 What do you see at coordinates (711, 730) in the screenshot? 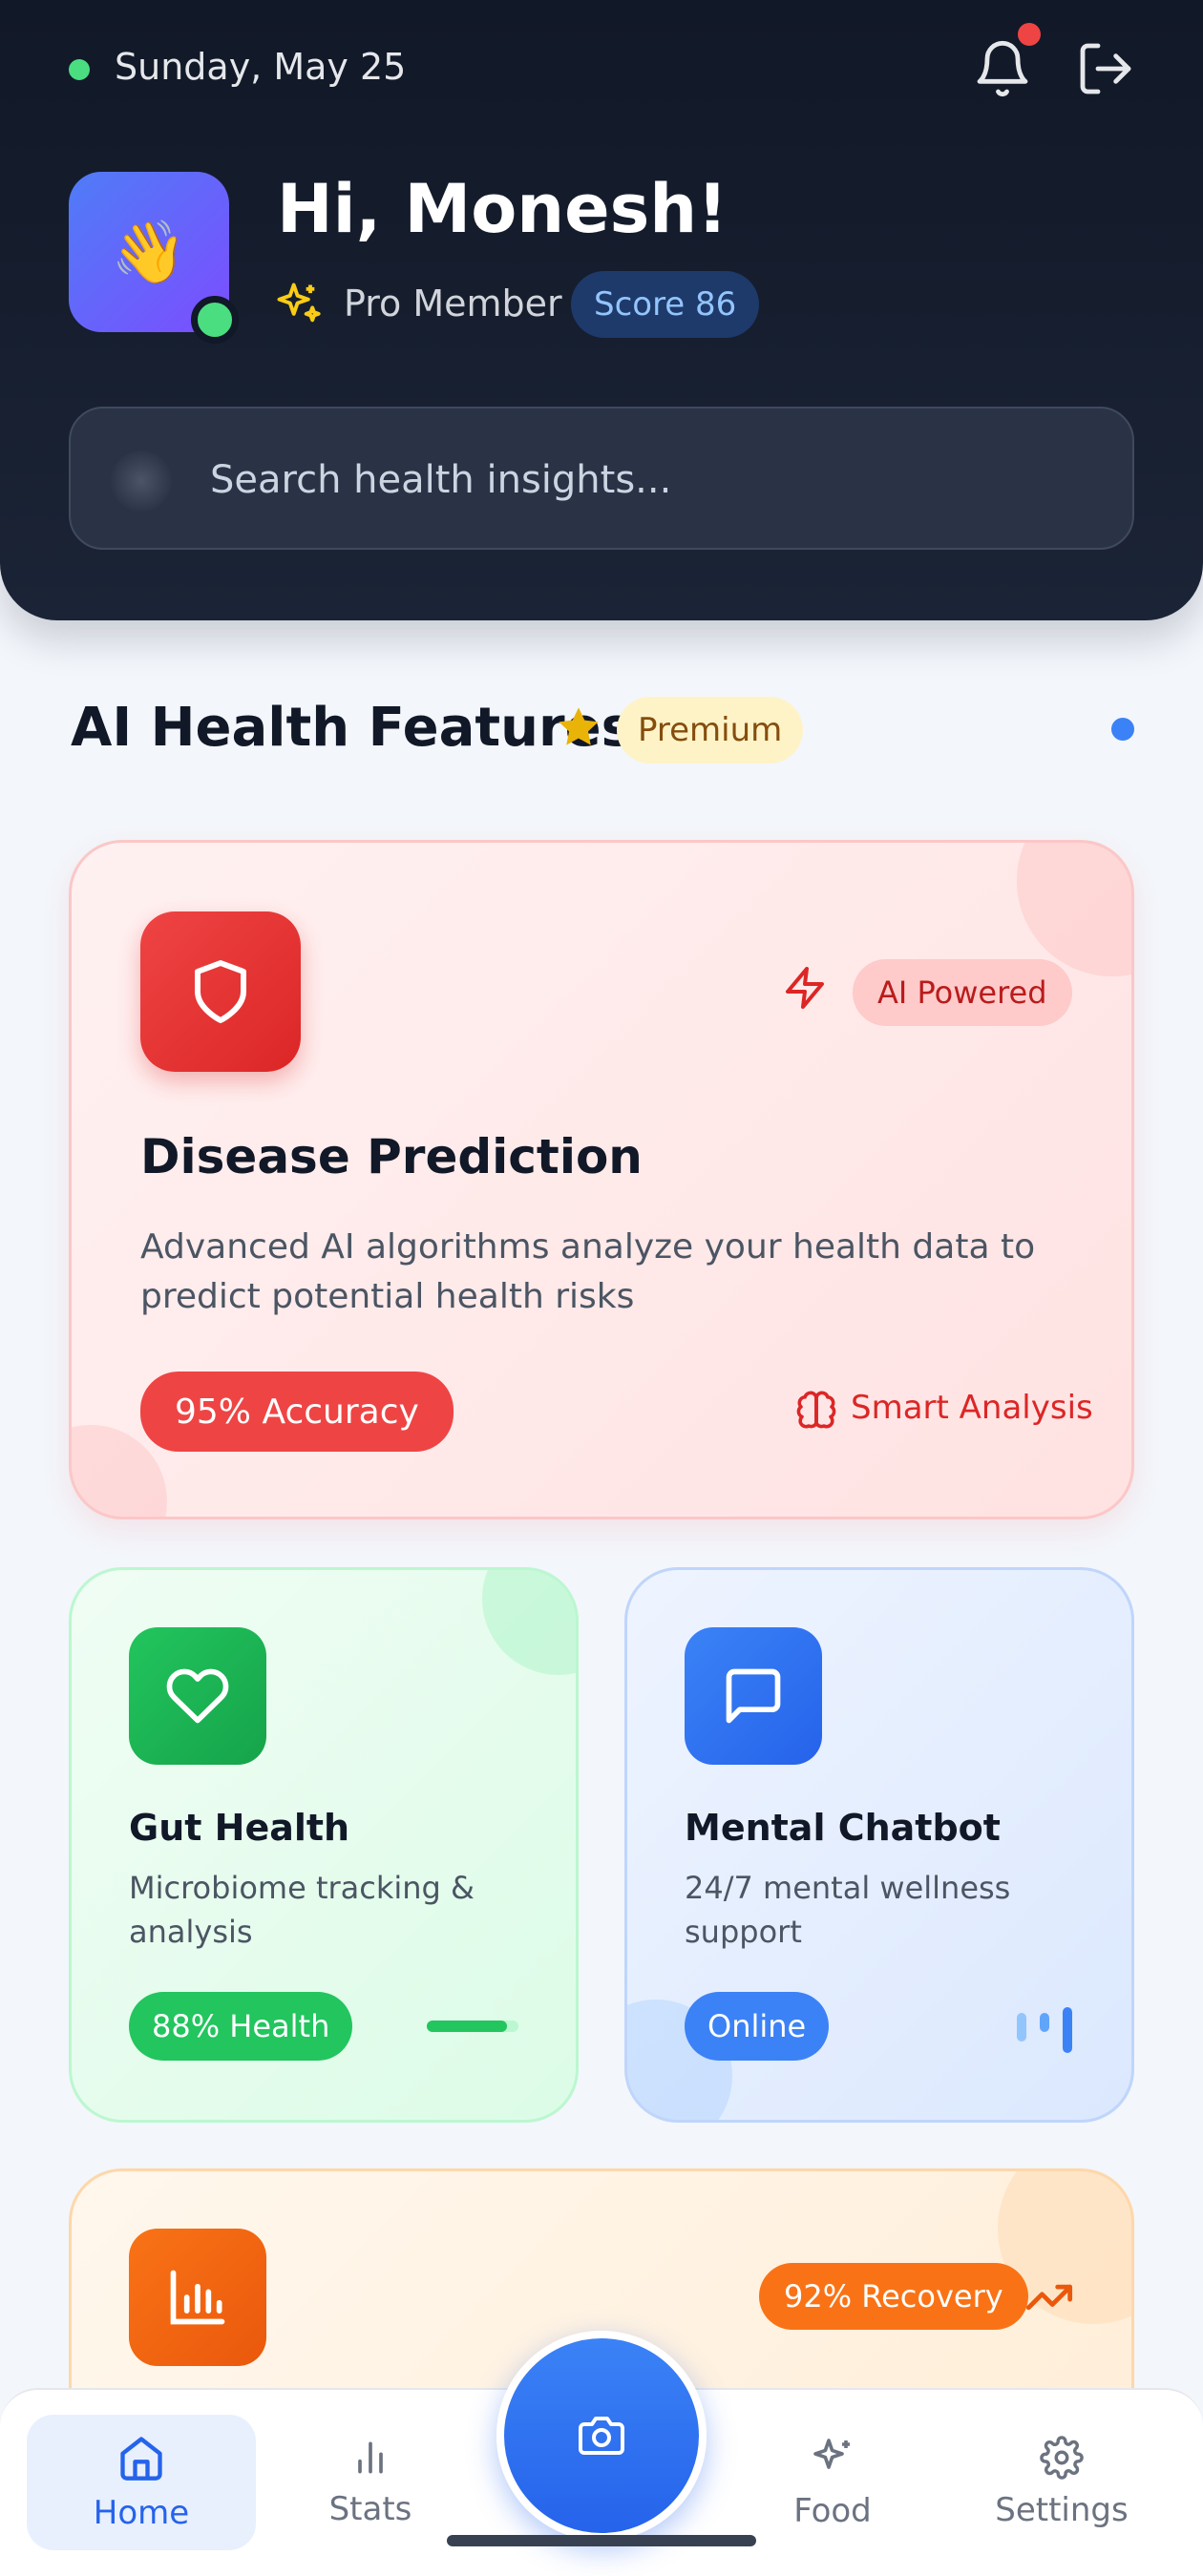
I see `premium-badge: Premium` at bounding box center [711, 730].